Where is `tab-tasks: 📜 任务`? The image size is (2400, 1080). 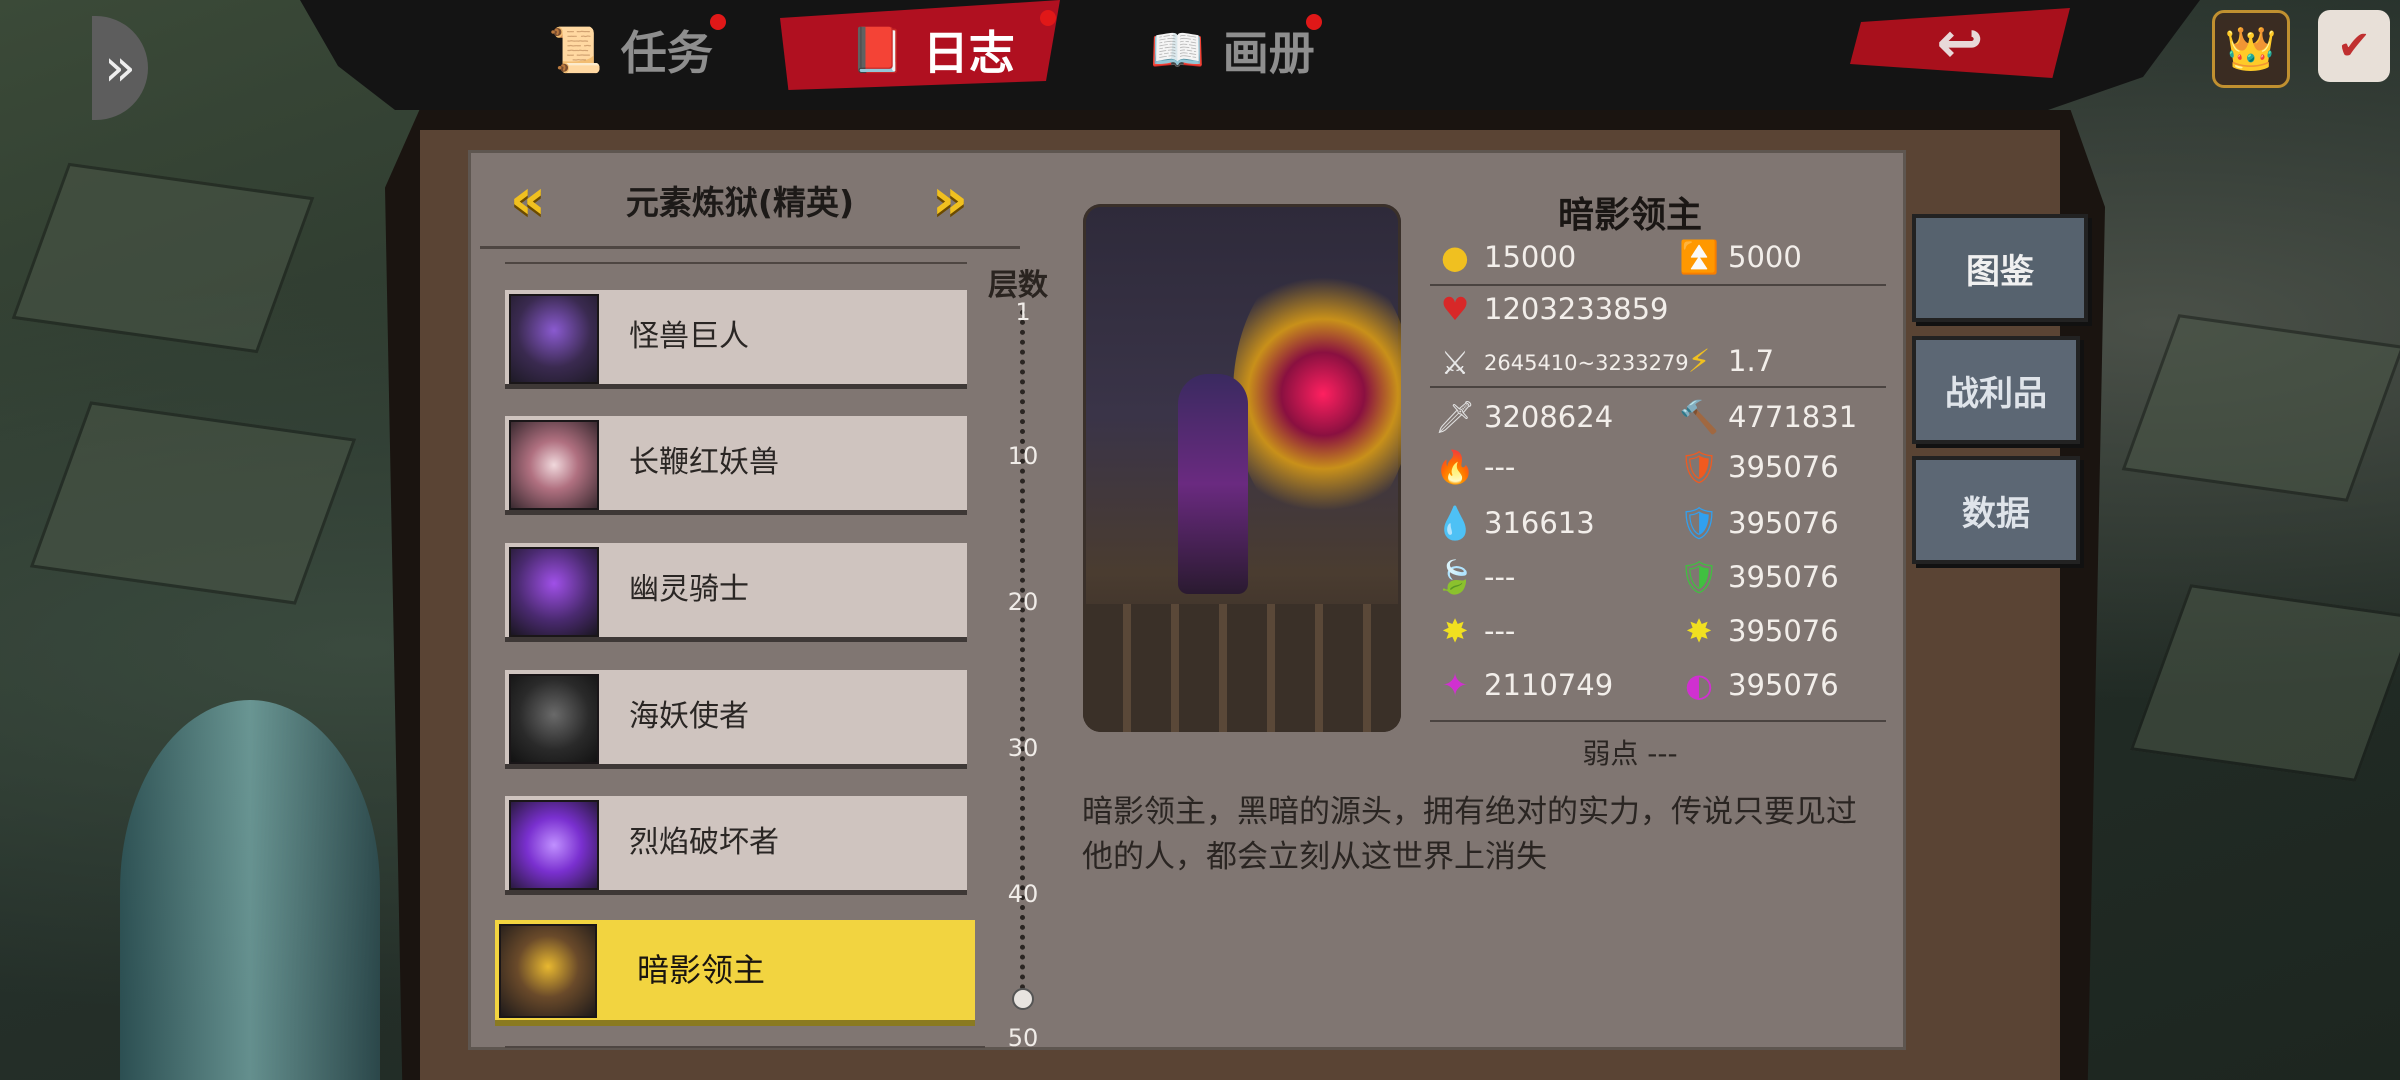 tab-tasks: 📜 任务 is located at coordinates (630, 50).